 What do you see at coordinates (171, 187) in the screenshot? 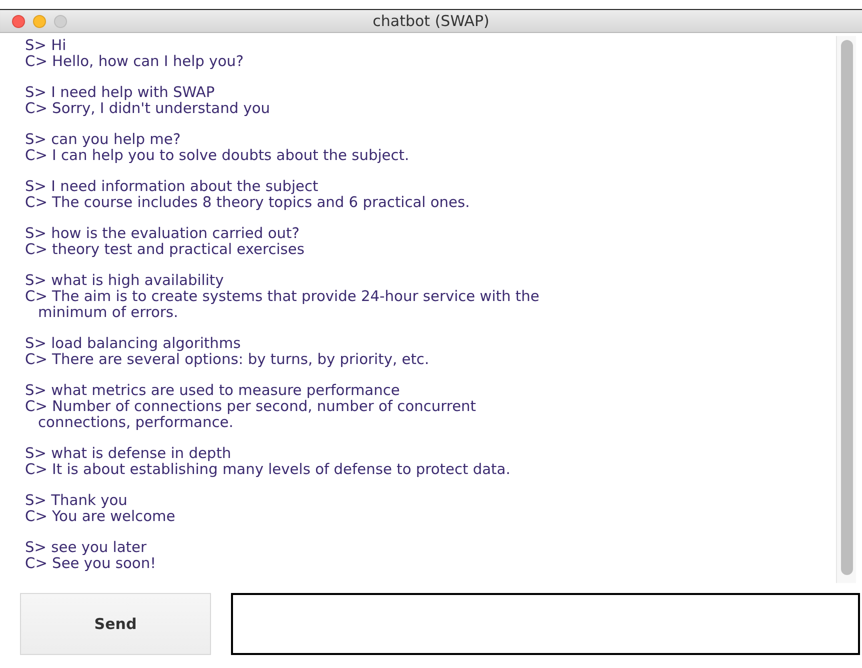
I see `message-line: S> I need information about the subject` at bounding box center [171, 187].